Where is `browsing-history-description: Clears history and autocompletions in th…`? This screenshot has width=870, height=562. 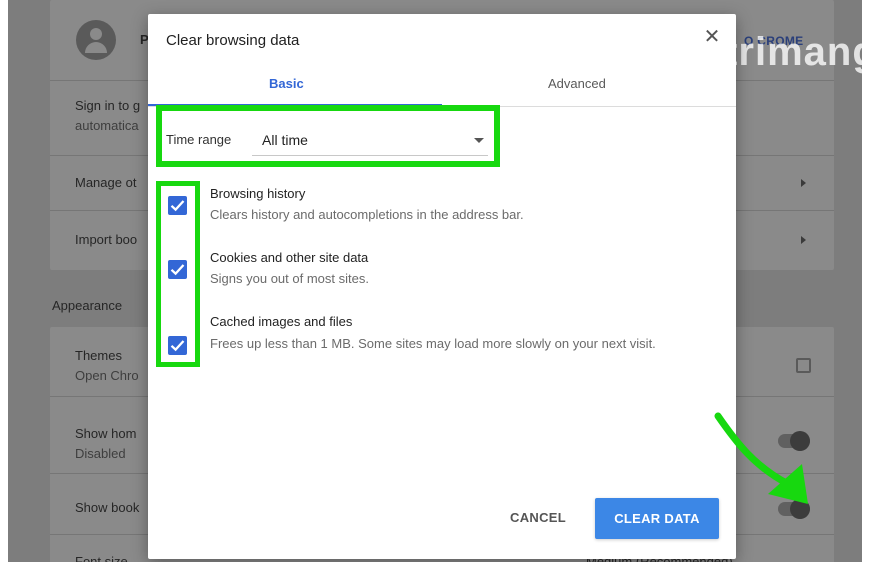 browsing-history-description: Clears history and autocompletions in th… is located at coordinates (367, 214).